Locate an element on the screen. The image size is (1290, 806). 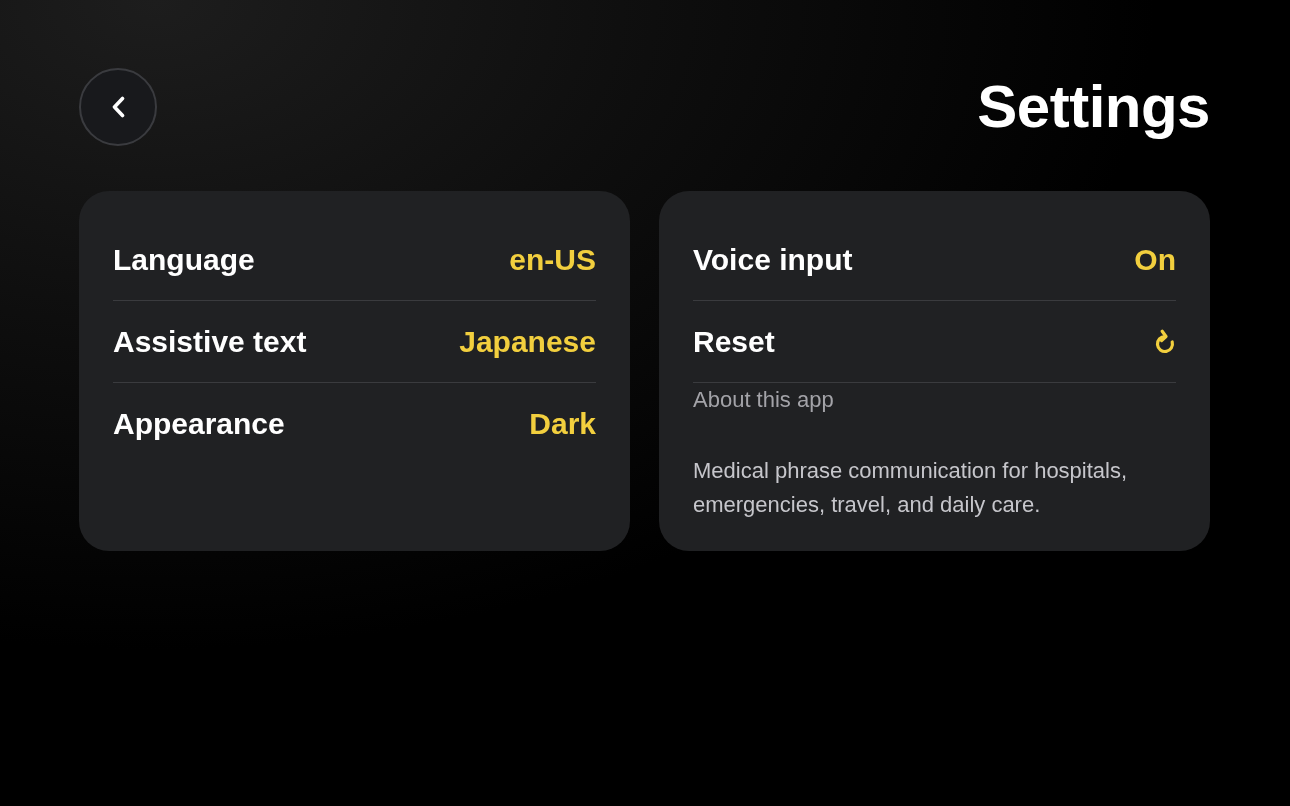
setting-label: Reset is located at coordinates (734, 341).